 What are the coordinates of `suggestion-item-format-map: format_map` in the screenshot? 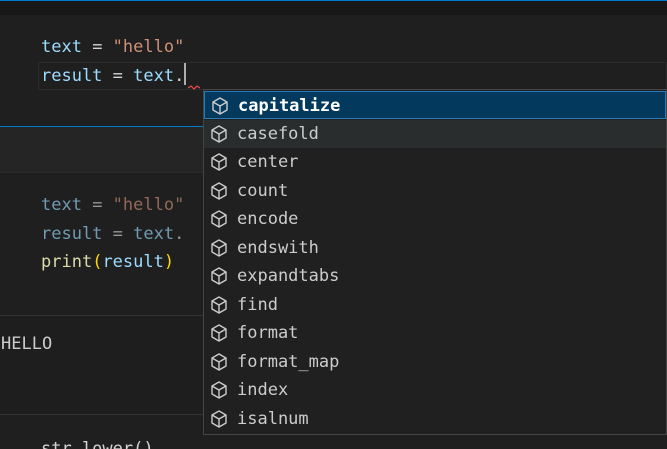 It's located at (435, 362).